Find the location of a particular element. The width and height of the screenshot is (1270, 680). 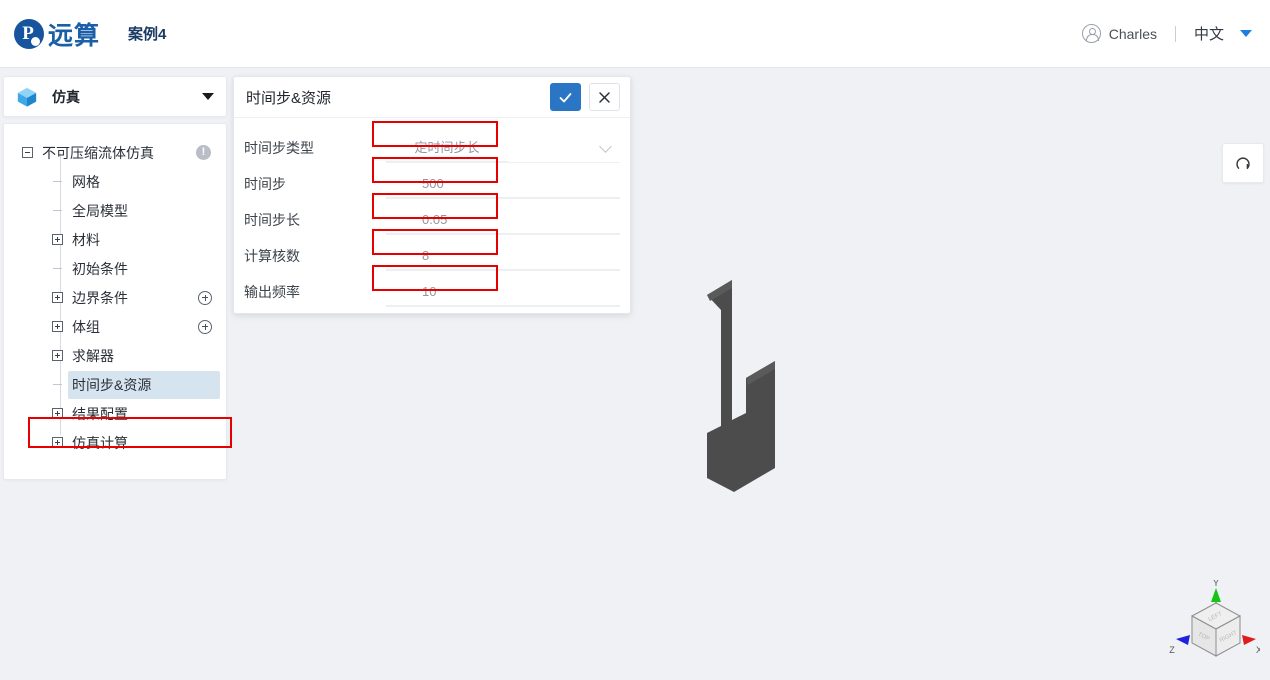

form-row-1: 时间步 500 is located at coordinates (432, 184).